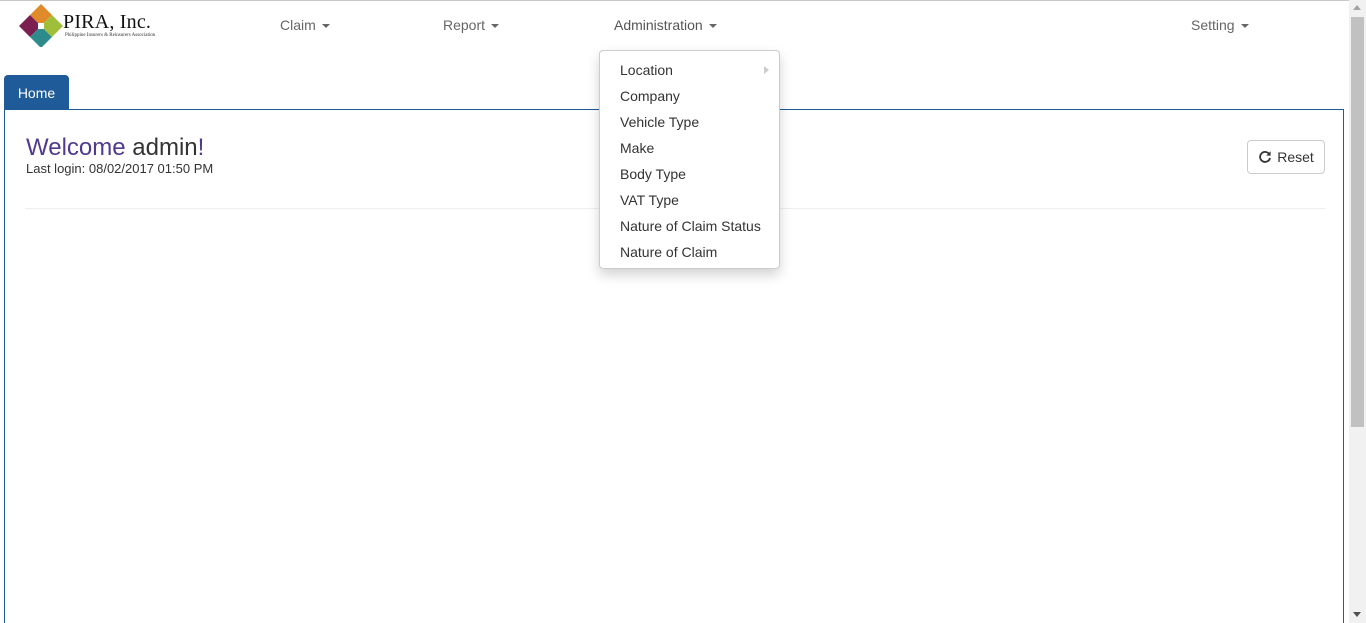 Image resolution: width=1366 pixels, height=623 pixels. Describe the element at coordinates (41, 25) in the screenshot. I see `pira-diamond-logo-icon` at that location.